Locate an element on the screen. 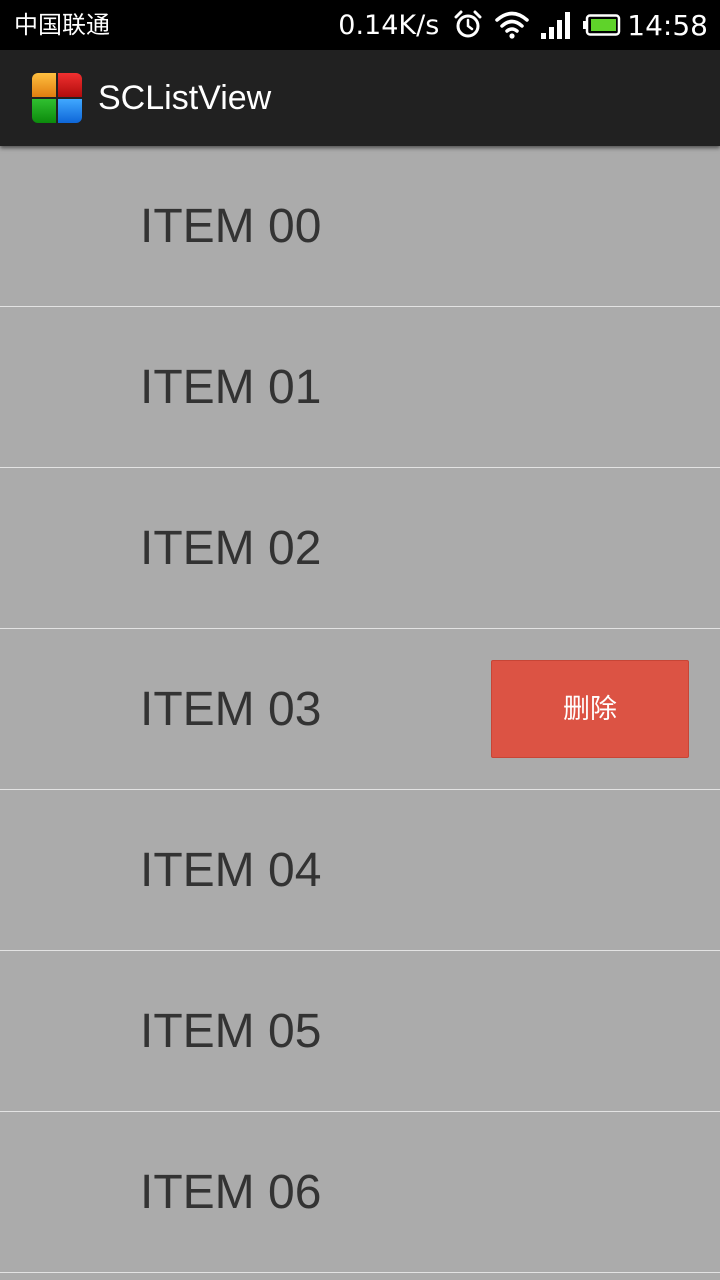 The height and width of the screenshot is (1280, 720). clock: 14:58 is located at coordinates (667, 25).